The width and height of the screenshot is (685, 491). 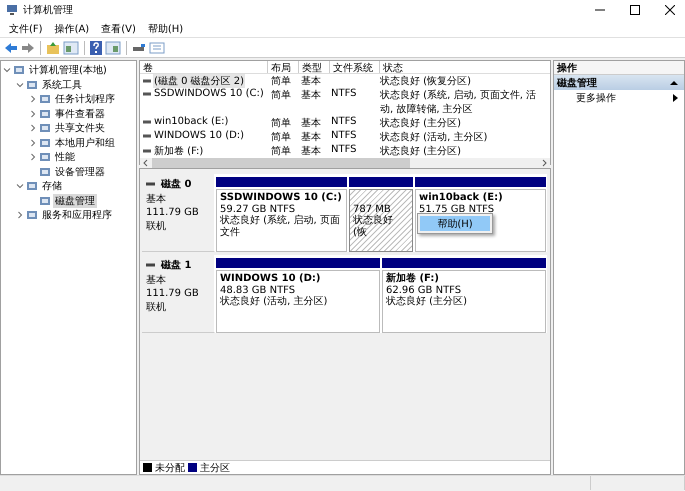 What do you see at coordinates (298, 301) in the screenshot?
I see `partition-block: WINDOWS 10 (D:) 48.83 GB NTFS 状态良好 (活动, 主分区)` at bounding box center [298, 301].